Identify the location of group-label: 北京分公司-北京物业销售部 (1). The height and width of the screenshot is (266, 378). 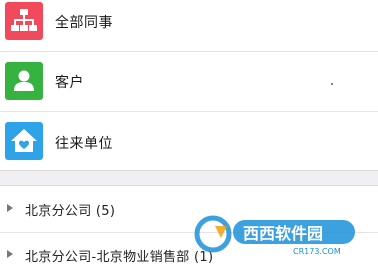
(119, 257).